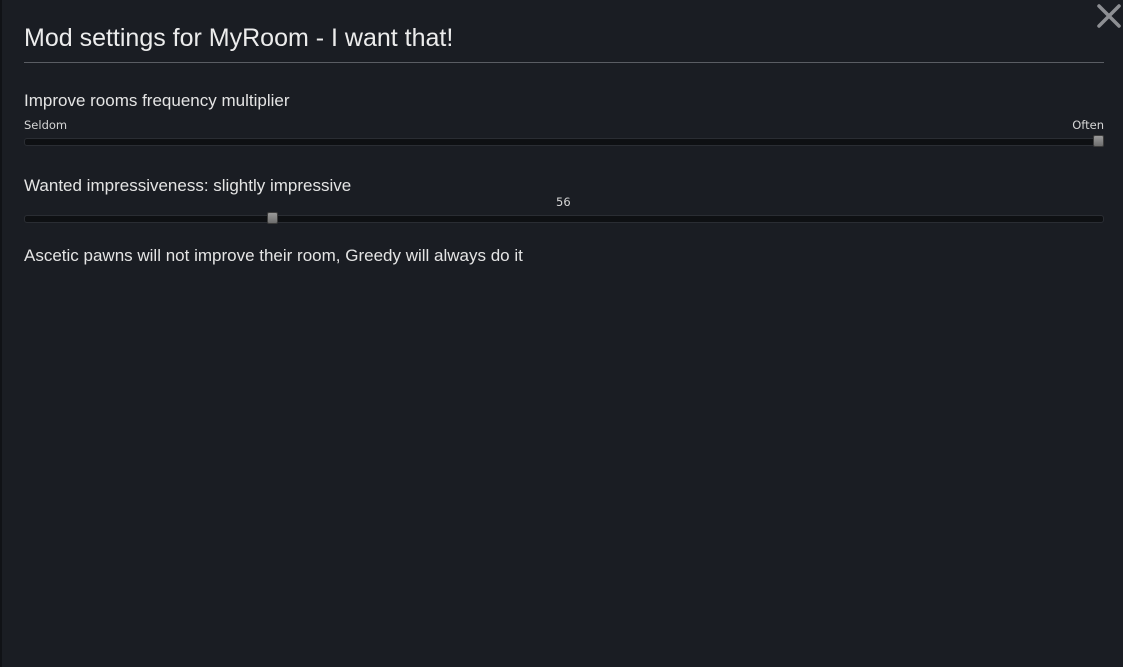  I want to click on frequency-slider, so click(564, 141).